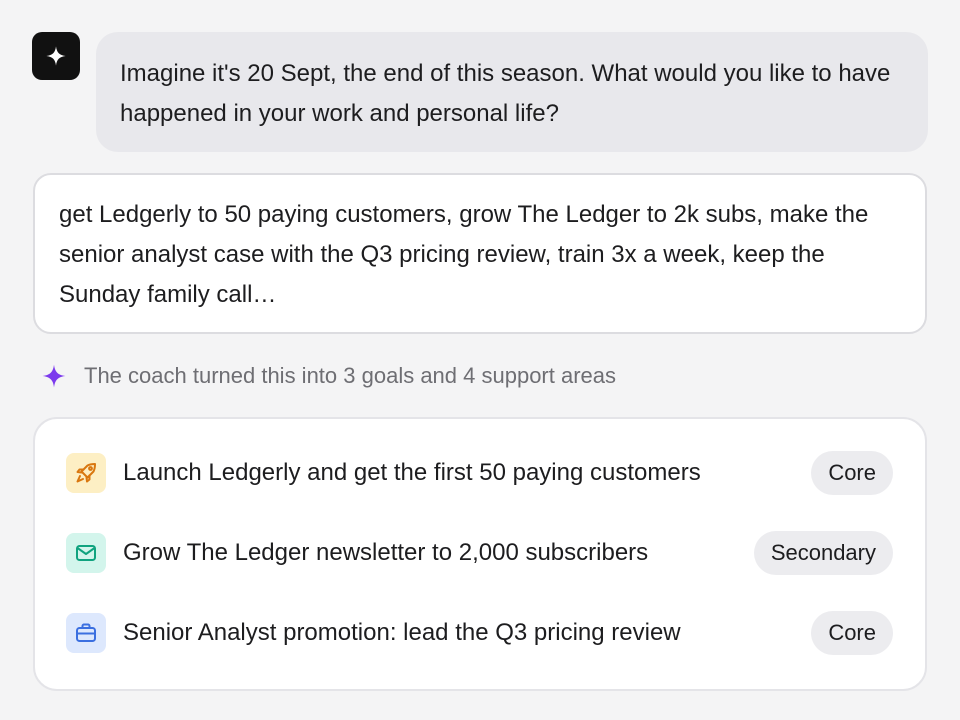 The image size is (960, 720). I want to click on briefcase-icon, so click(86, 633).